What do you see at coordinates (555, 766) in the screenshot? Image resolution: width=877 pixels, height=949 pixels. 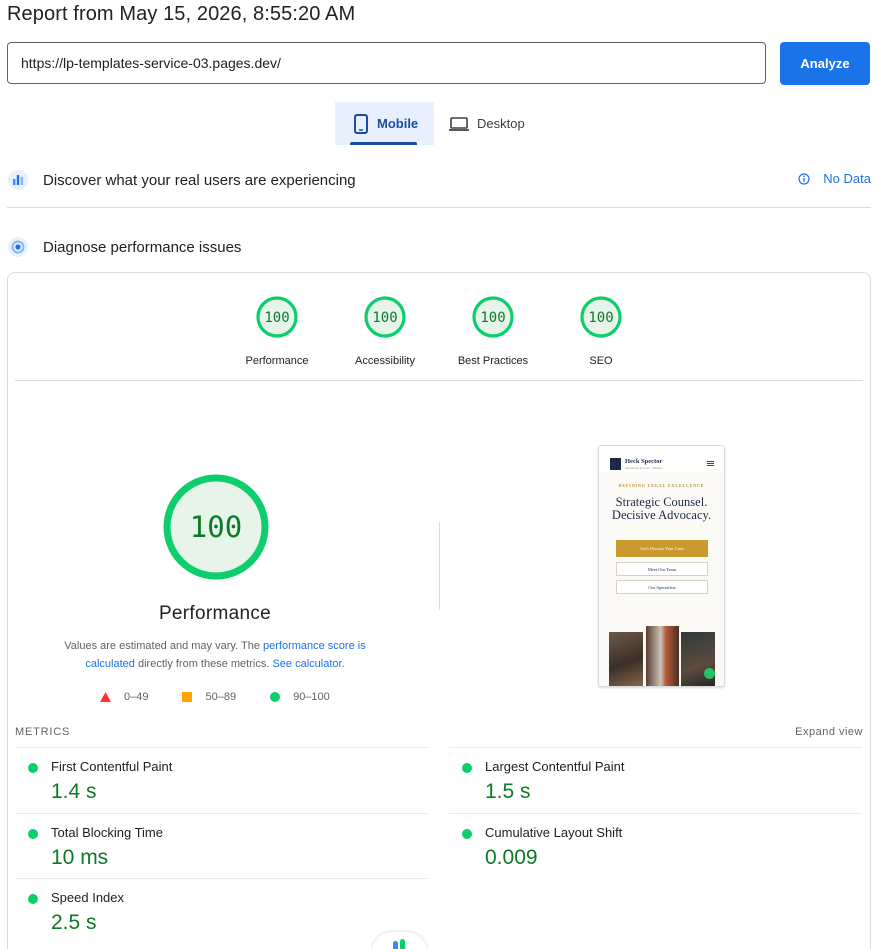 I see `metric-name: Largest Contentful Paint` at bounding box center [555, 766].